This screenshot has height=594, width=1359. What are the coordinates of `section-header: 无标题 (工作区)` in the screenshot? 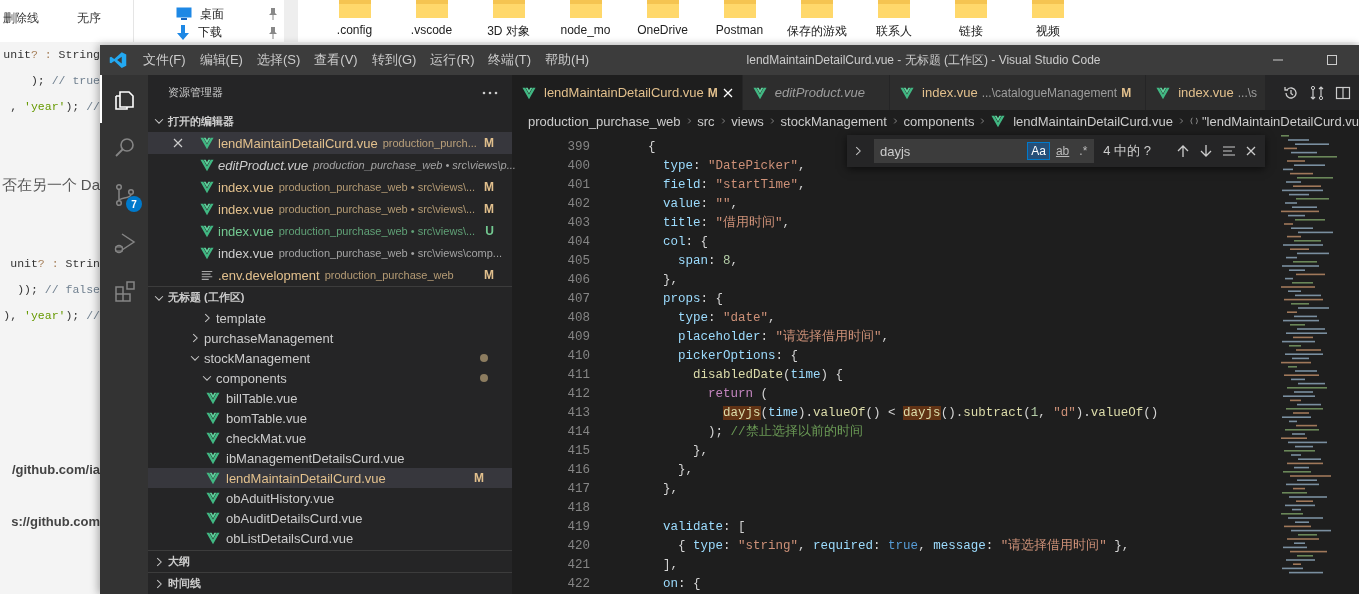 It's located at (330, 297).